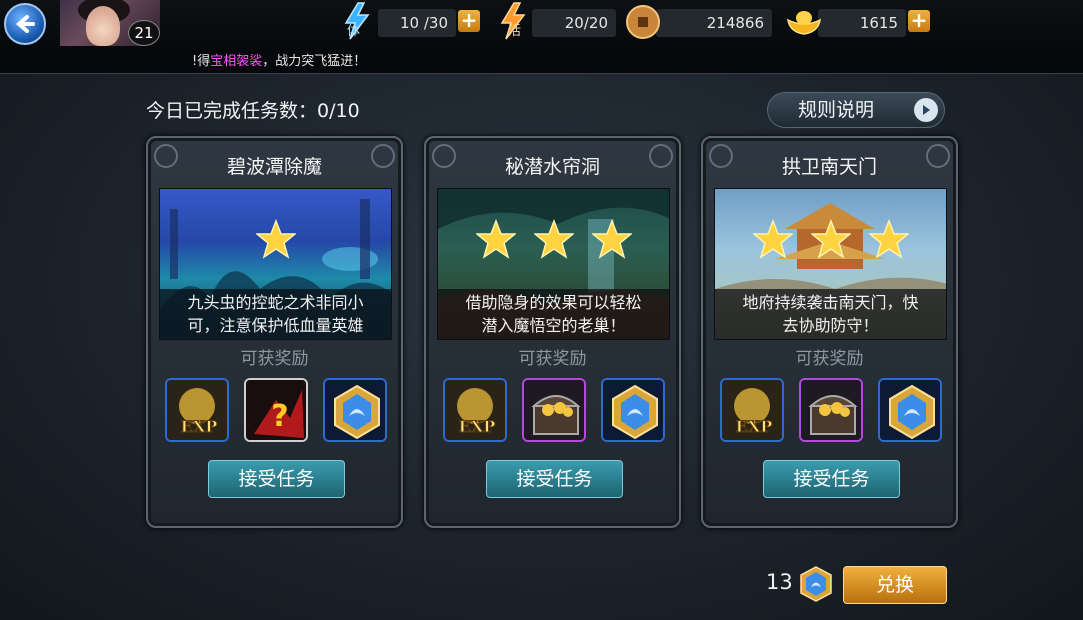  Describe the element at coordinates (643, 22) in the screenshot. I see `coin-icon` at that location.